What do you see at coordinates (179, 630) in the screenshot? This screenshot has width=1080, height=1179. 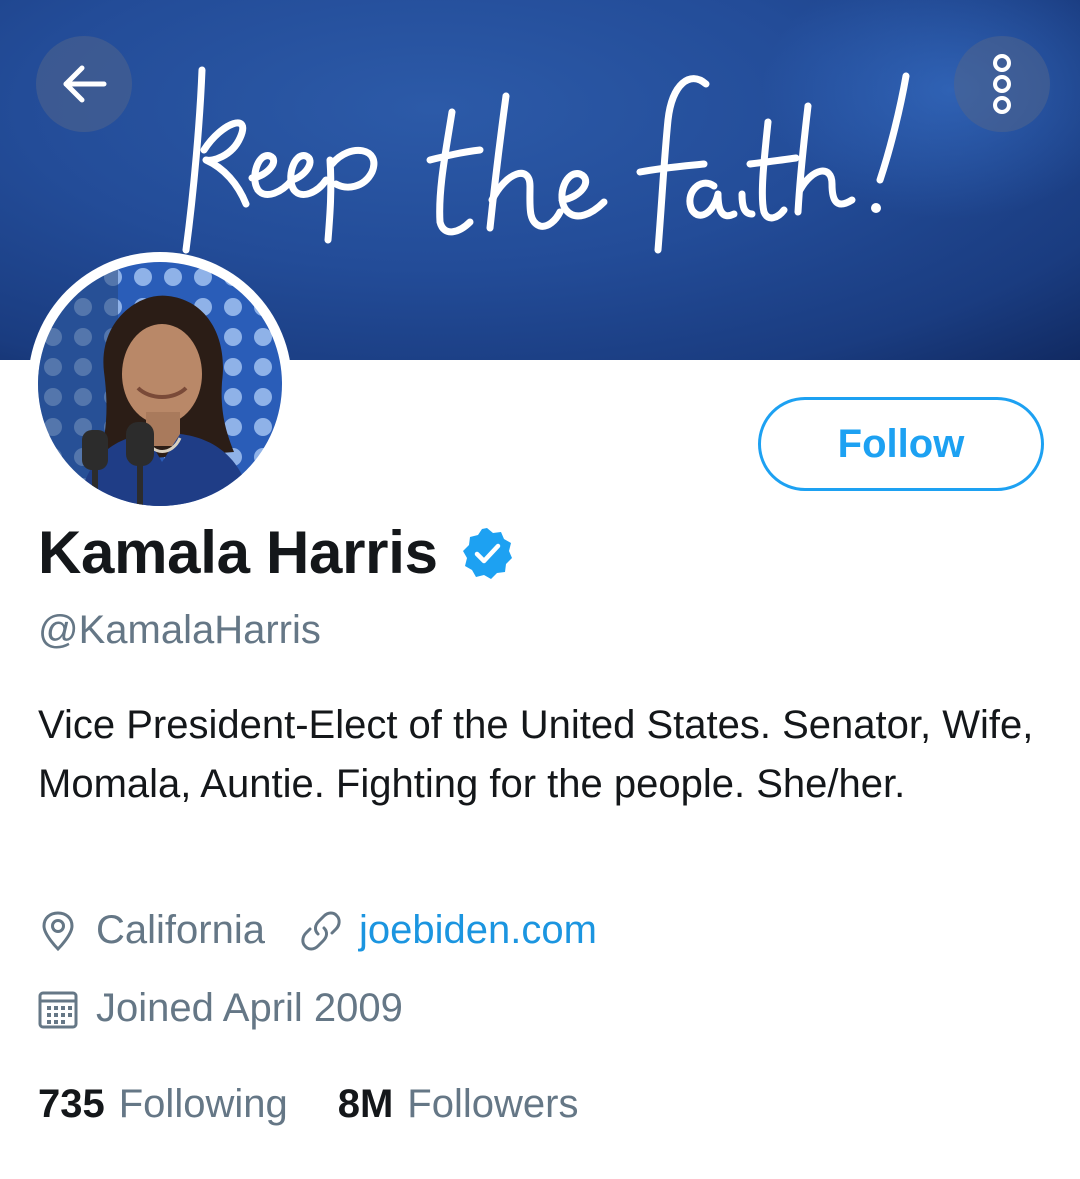 I see `profile-handle: @KamalaHarris` at bounding box center [179, 630].